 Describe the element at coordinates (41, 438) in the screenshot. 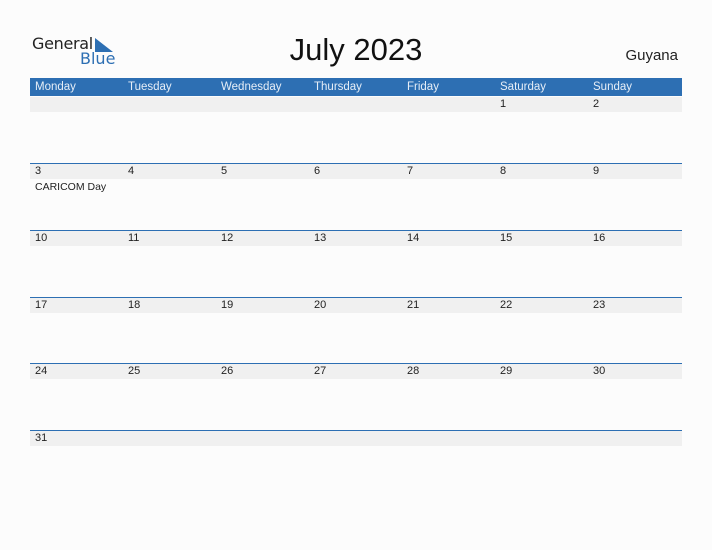

I see `day-number: 31` at that location.